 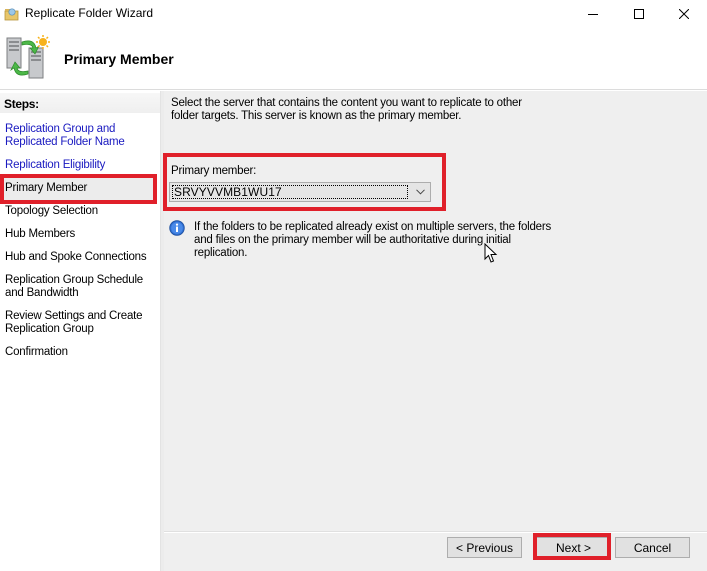 What do you see at coordinates (119, 59) in the screenshot?
I see `page-title: Primary Member` at bounding box center [119, 59].